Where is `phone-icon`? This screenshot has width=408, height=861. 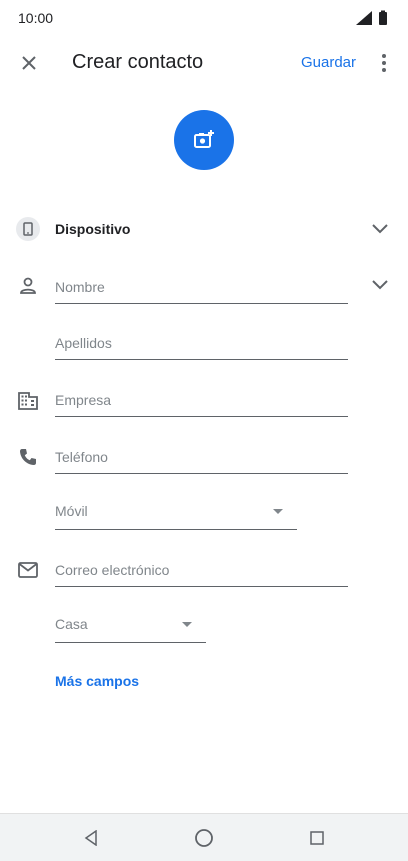 phone-icon is located at coordinates (28, 457).